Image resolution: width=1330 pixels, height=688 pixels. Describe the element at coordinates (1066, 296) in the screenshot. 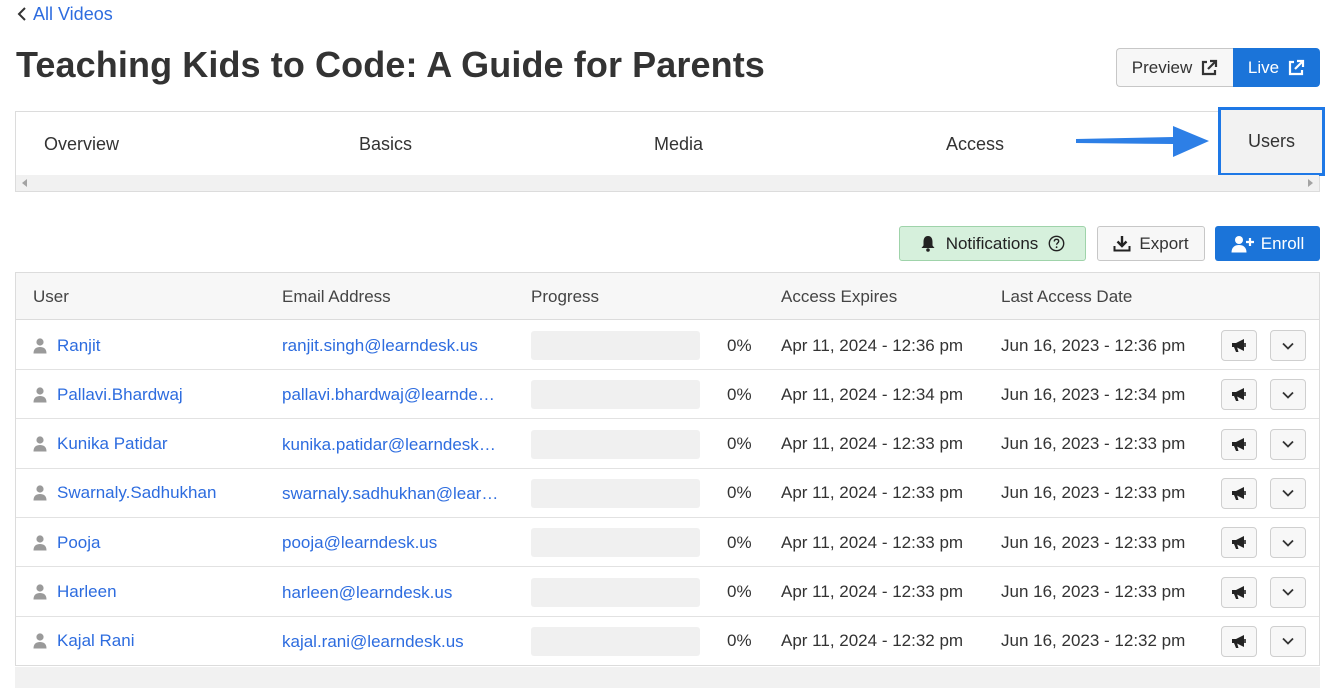

I see `column-header-last-access: Last Access Date` at that location.